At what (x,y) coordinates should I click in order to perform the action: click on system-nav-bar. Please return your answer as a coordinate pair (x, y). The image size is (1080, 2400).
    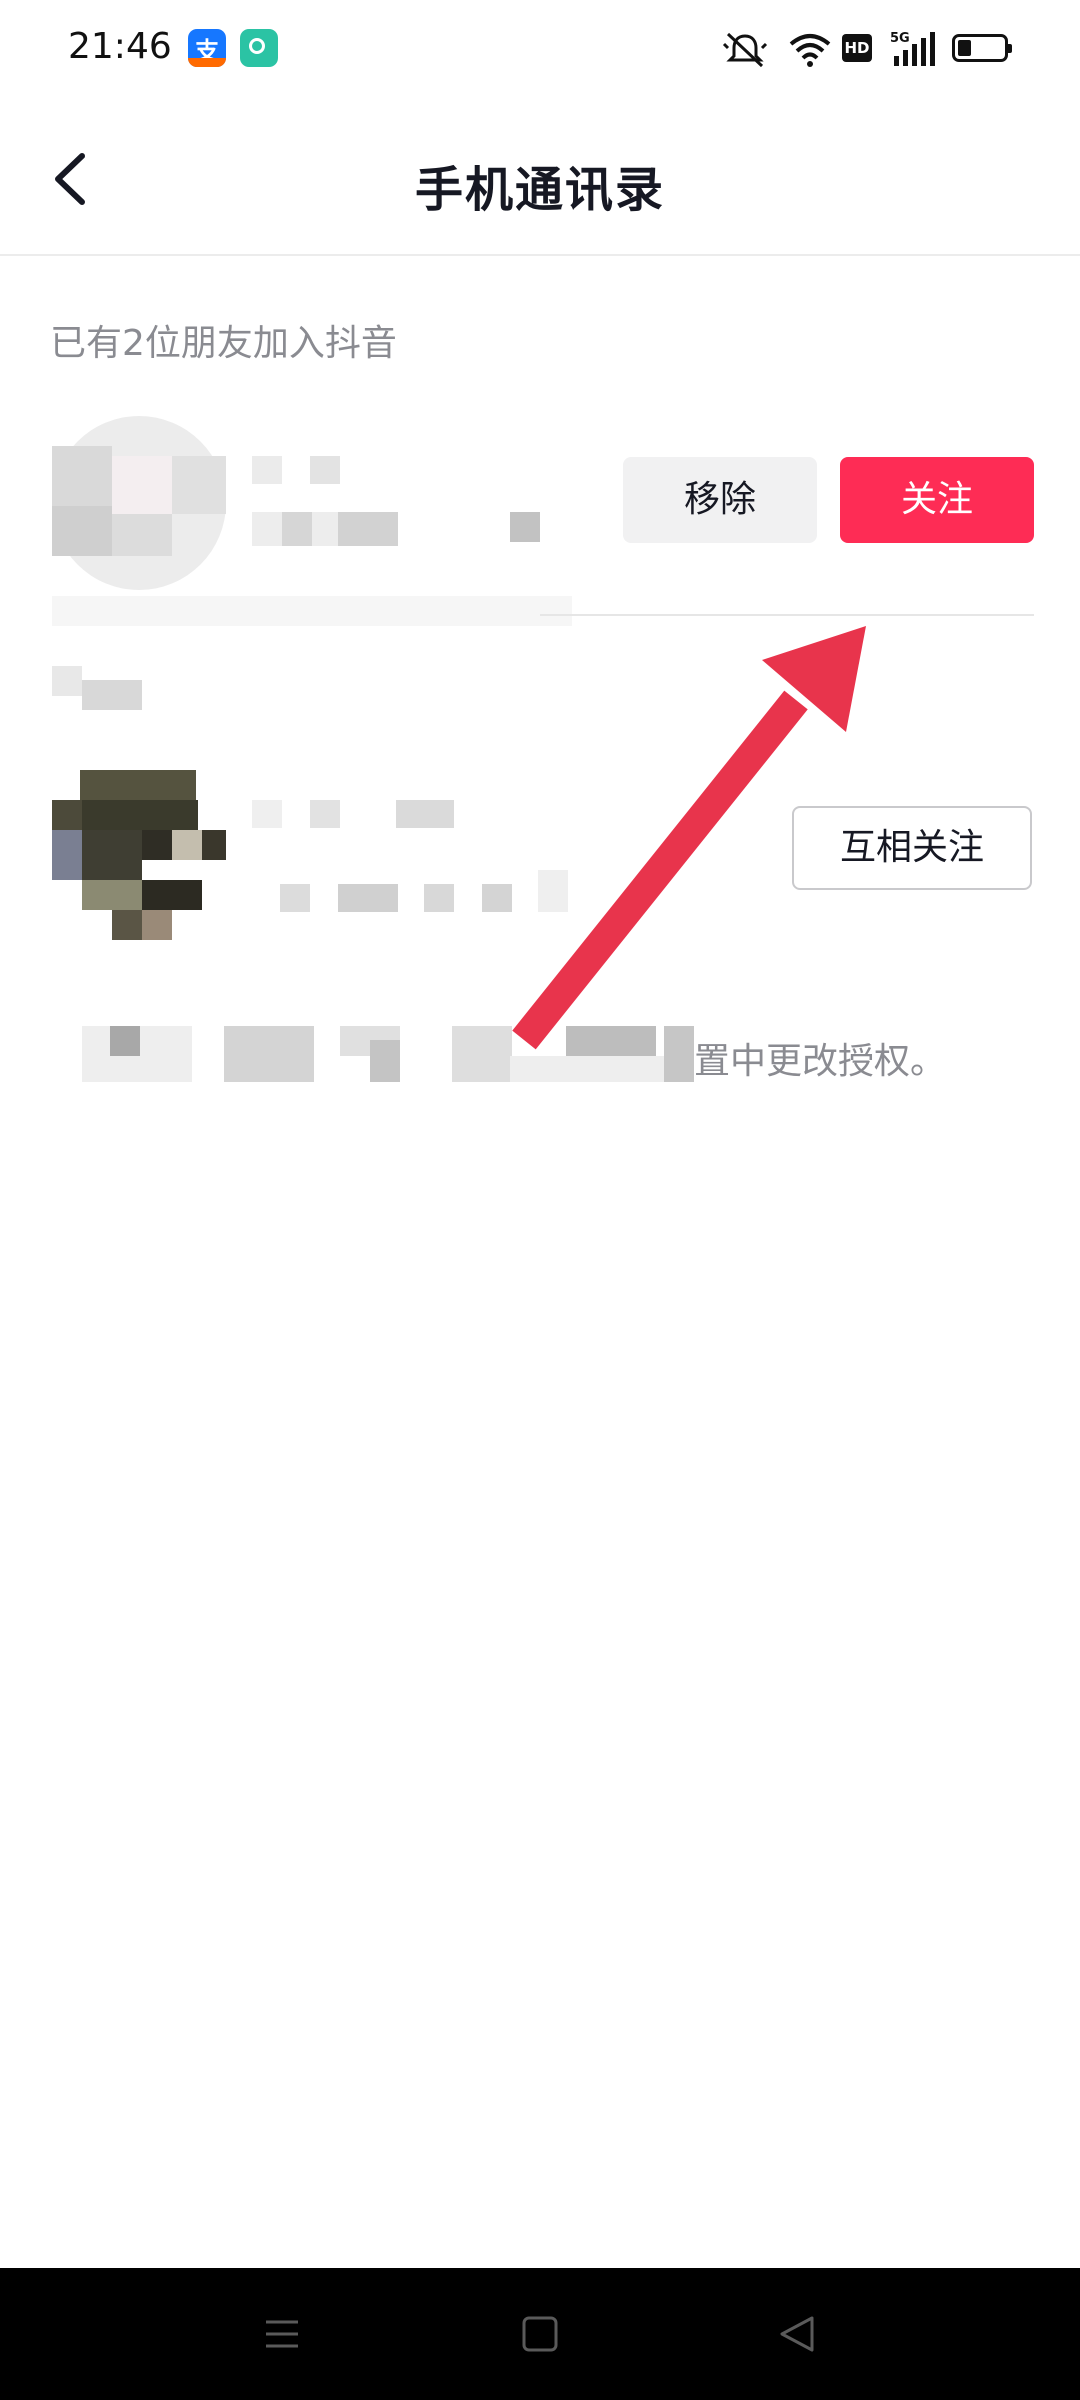
    Looking at the image, I should click on (540, 2334).